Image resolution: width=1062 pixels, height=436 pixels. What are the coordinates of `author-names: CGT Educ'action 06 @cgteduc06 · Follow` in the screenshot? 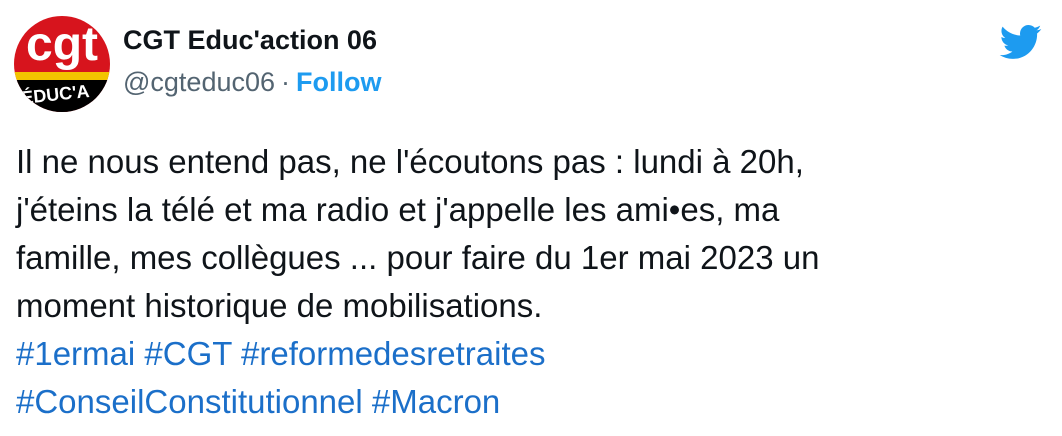 It's located at (252, 64).